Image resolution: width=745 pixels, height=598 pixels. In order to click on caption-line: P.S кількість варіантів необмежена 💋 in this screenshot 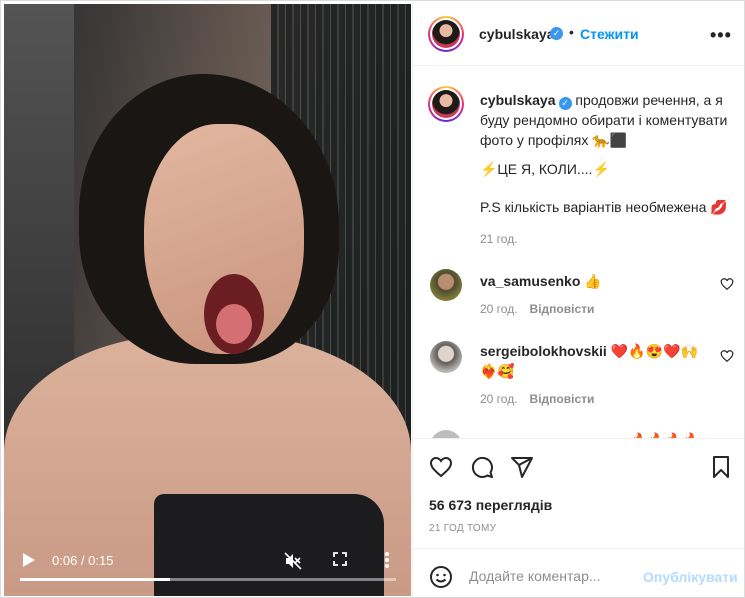, I will do `click(604, 207)`.